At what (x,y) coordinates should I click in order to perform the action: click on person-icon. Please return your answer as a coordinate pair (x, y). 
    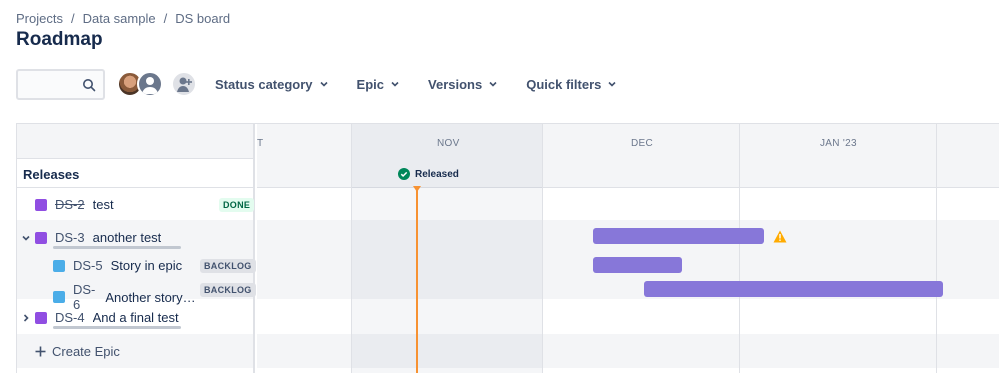
    Looking at the image, I should click on (150, 85).